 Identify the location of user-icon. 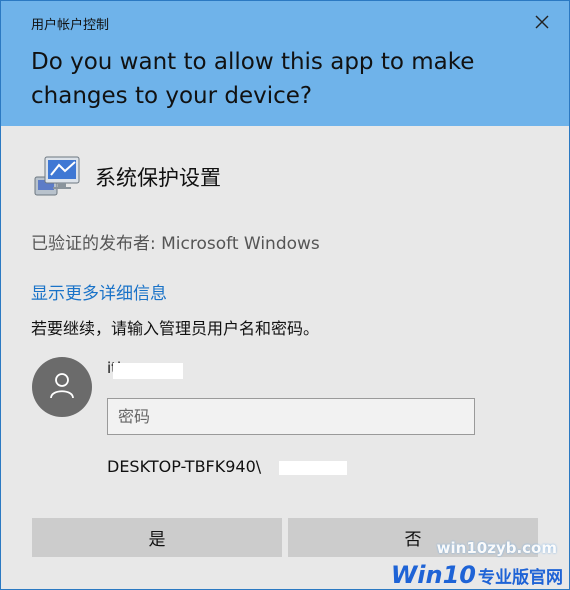
(62, 387).